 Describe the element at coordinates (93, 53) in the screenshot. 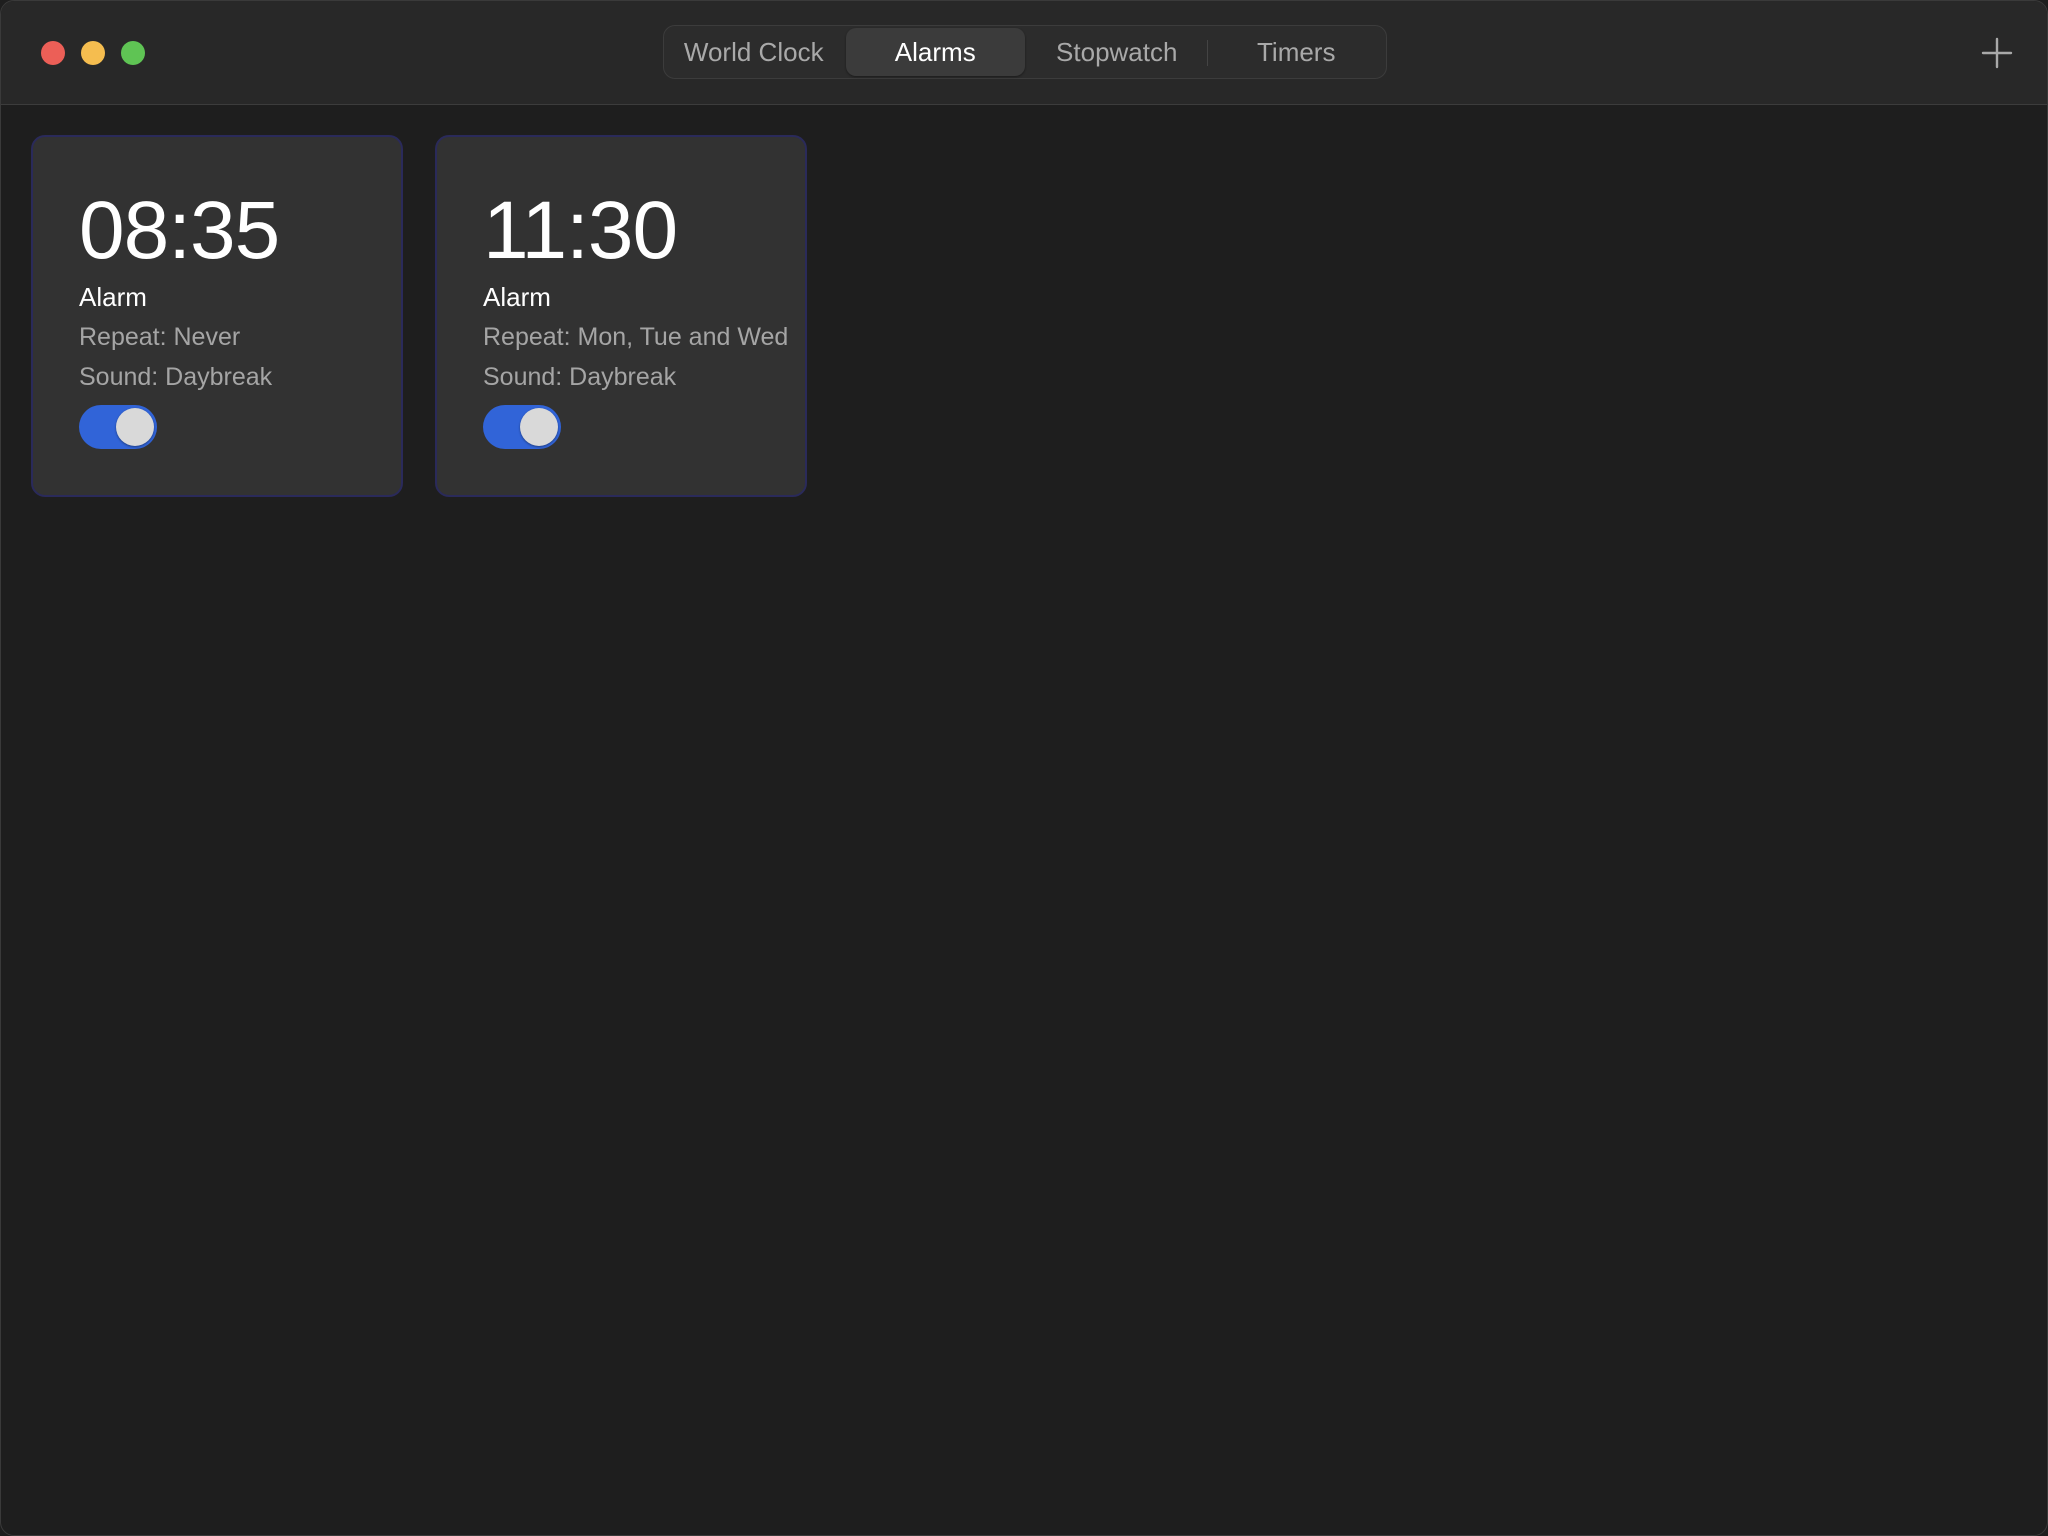

I see `minimize-window-button` at that location.